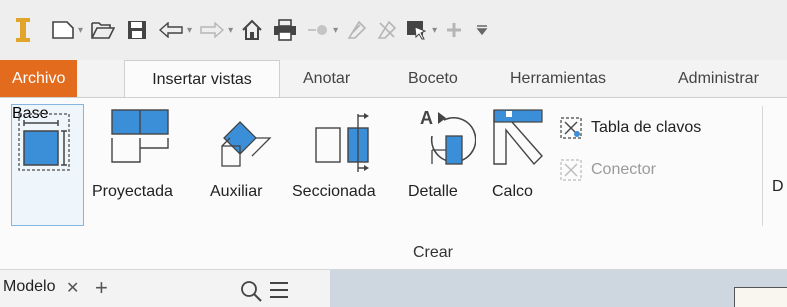  What do you see at coordinates (279, 290) in the screenshot?
I see `menu-icon` at bounding box center [279, 290].